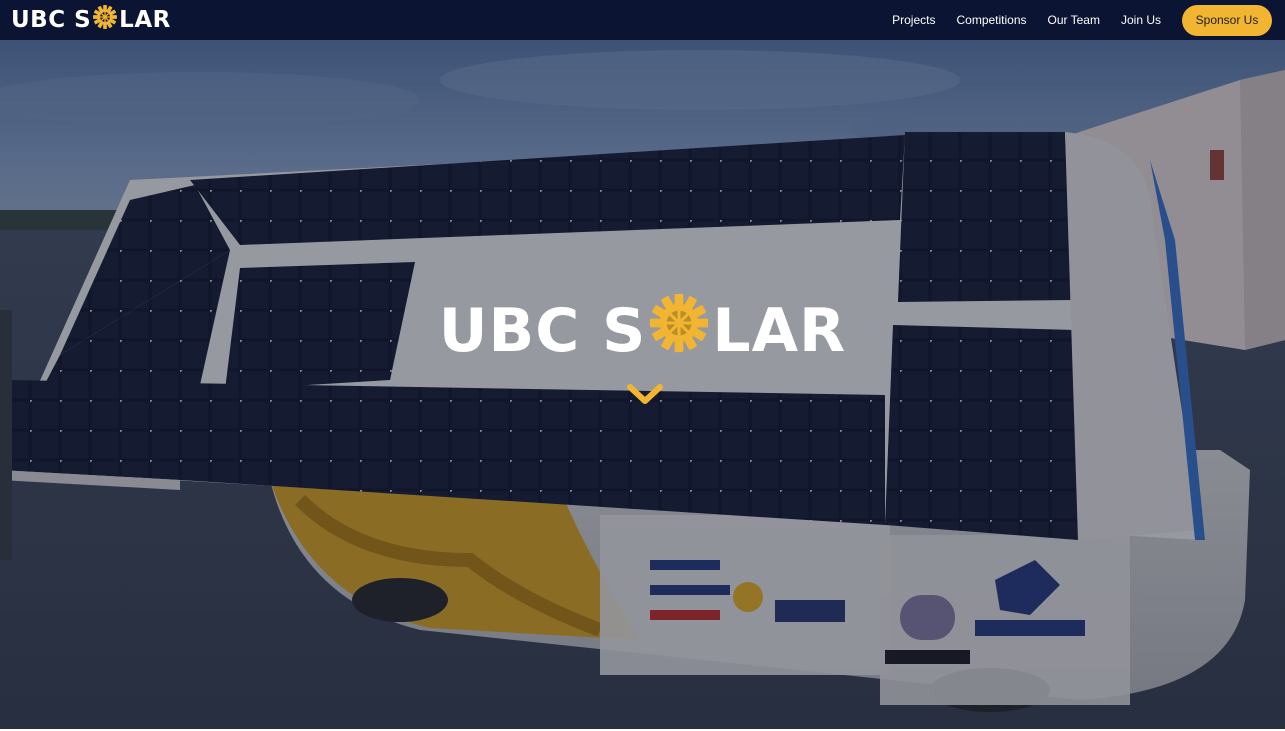  What do you see at coordinates (1141, 20) in the screenshot?
I see `nav-link-join-us: Join Us` at bounding box center [1141, 20].